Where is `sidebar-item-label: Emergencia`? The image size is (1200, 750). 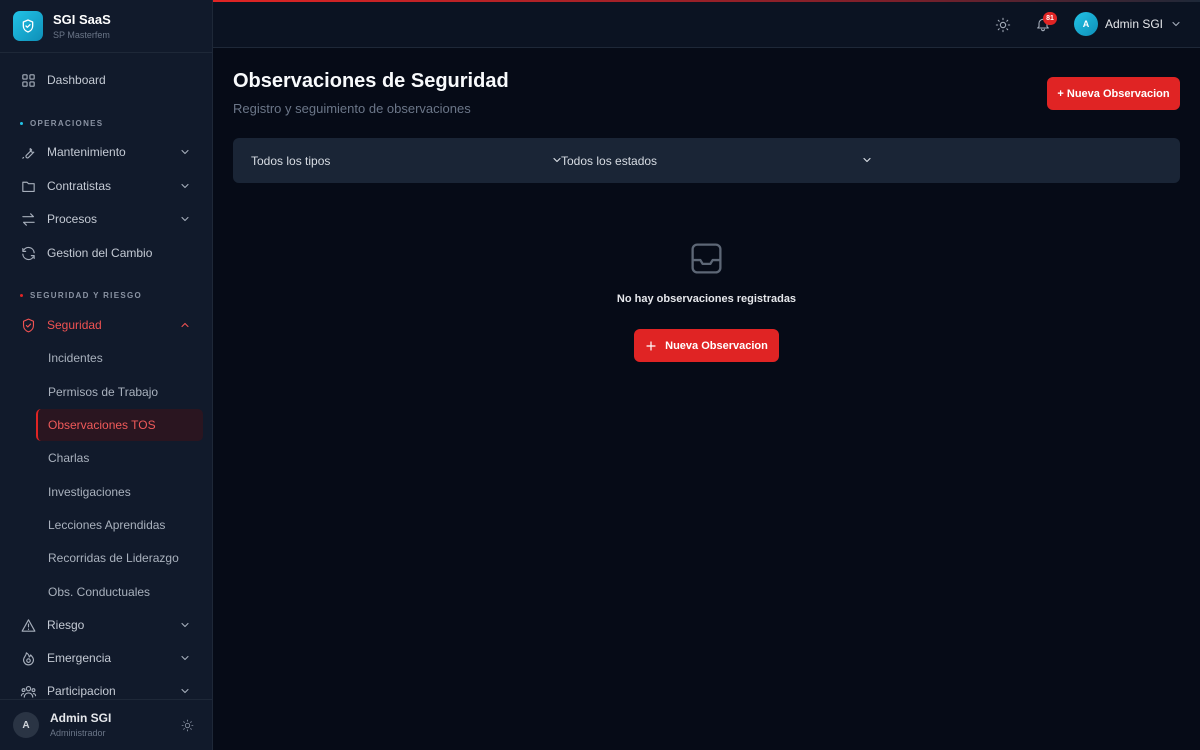 sidebar-item-label: Emergencia is located at coordinates (79, 658).